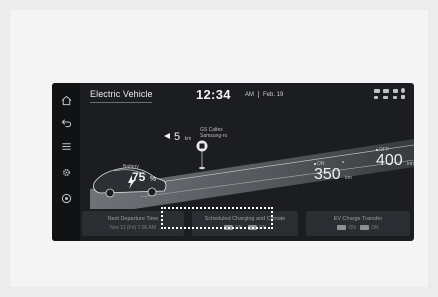 The width and height of the screenshot is (438, 297). I want to click on climate-state: ON, so click(262, 228).